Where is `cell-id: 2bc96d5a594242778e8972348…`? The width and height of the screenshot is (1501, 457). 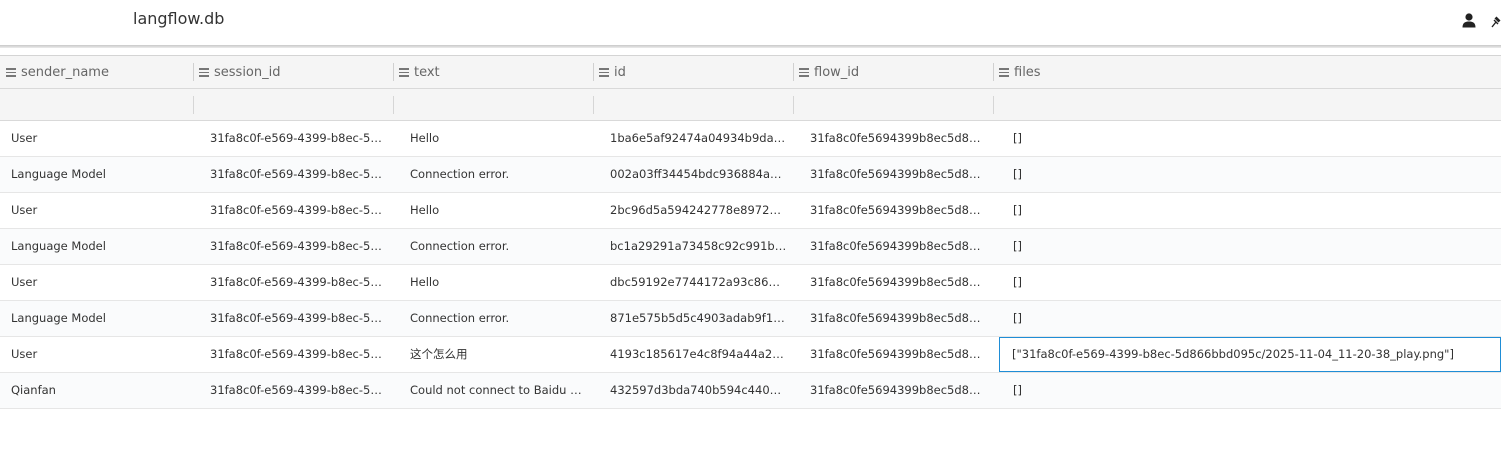
cell-id: 2bc96d5a594242778e8972348… is located at coordinates (698, 210).